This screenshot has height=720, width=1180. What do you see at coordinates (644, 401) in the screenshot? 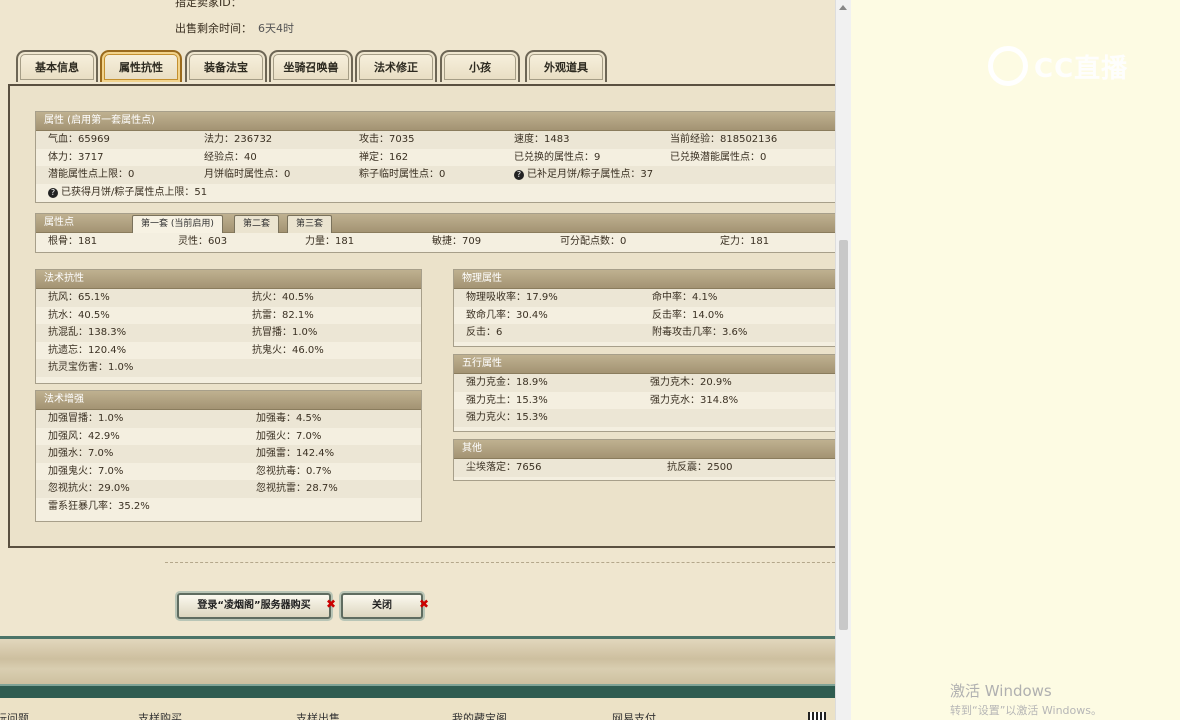
I see `element-row: 强力克土：15.3% 强力克水：314.8%` at bounding box center [644, 401].